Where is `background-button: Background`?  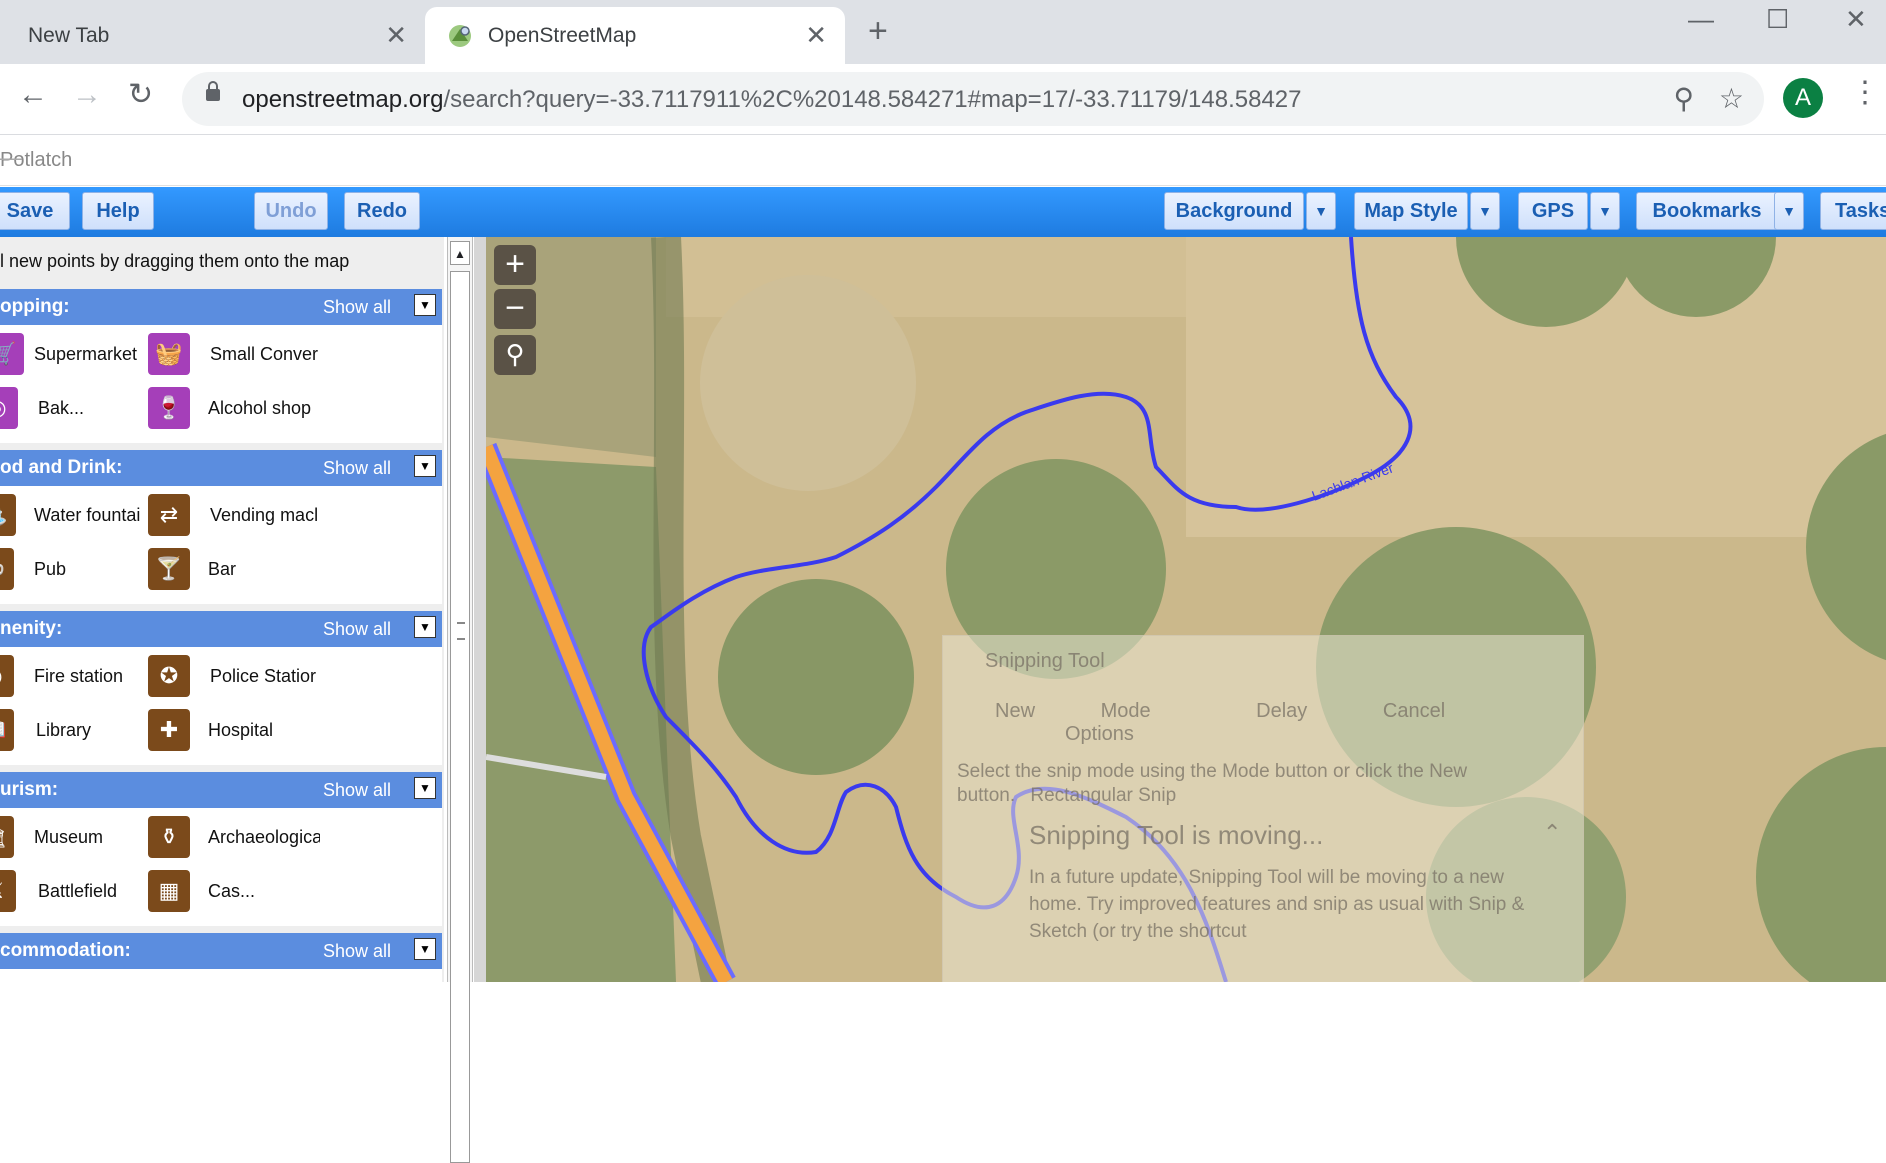
background-button: Background is located at coordinates (1234, 211).